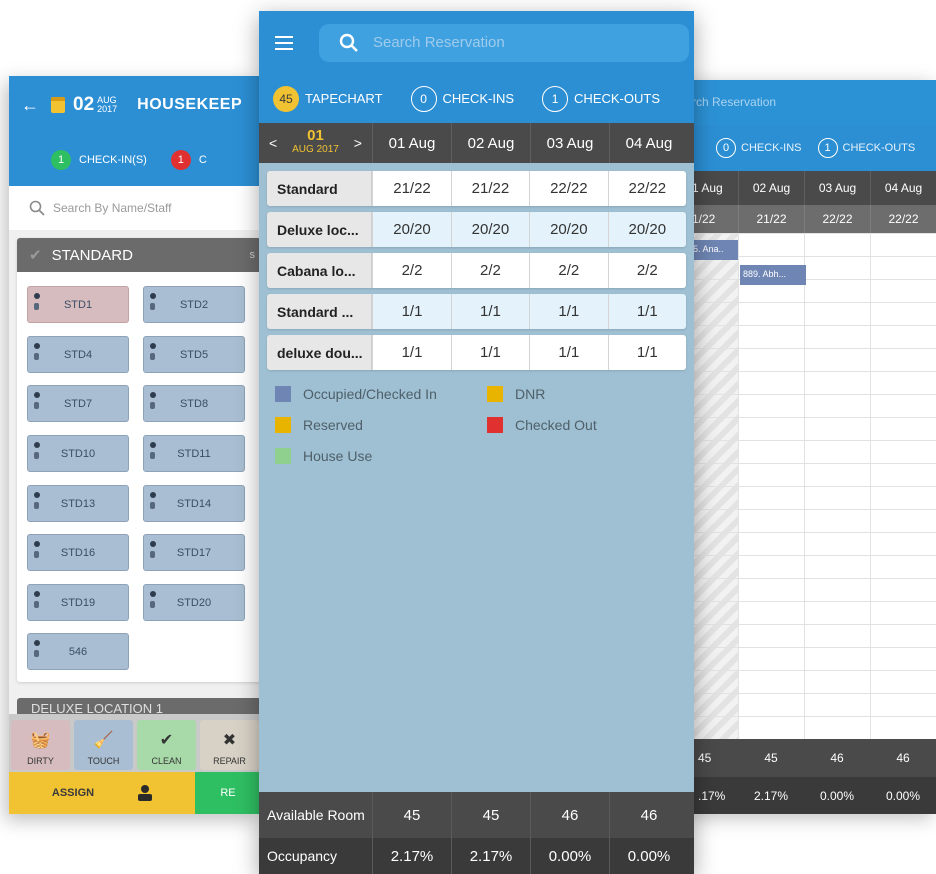  I want to click on date-header-row: 1 Aug 02 Aug 03 Aug 04 Aug, so click(813, 188).